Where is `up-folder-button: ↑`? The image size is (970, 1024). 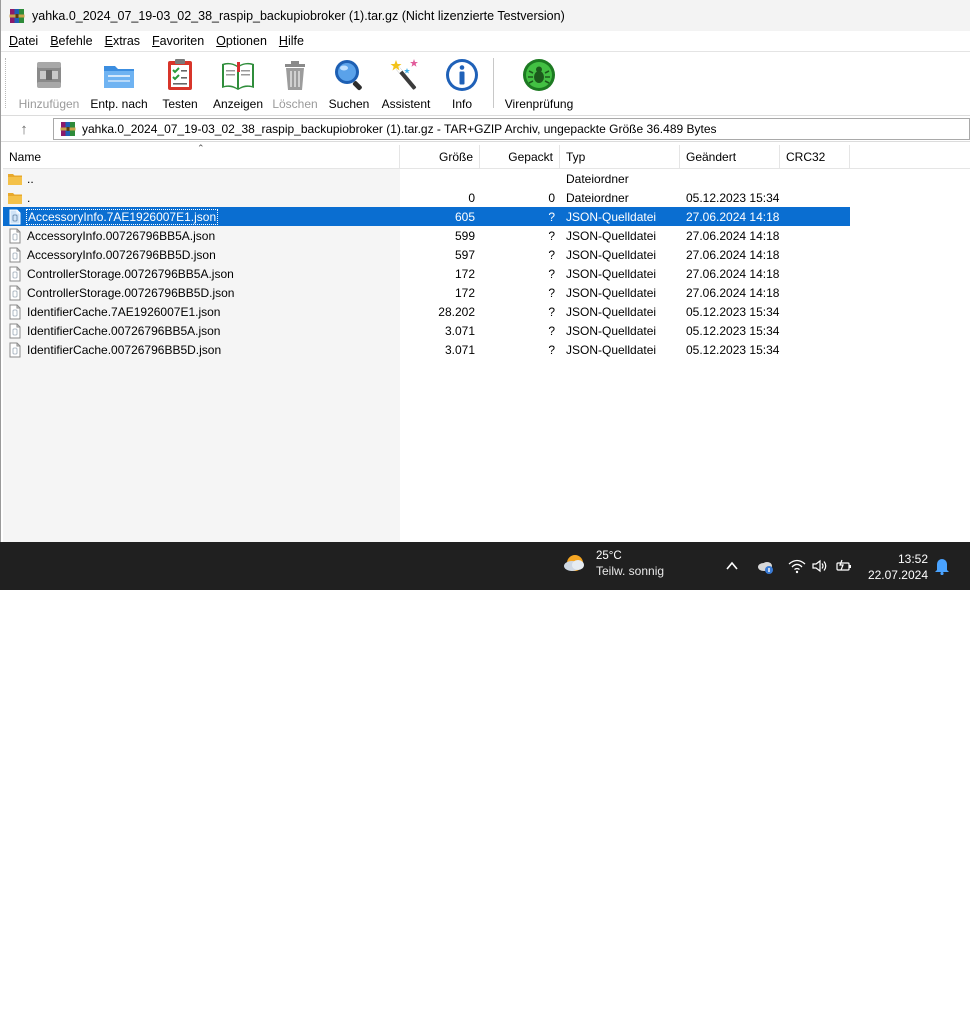
up-folder-button: ↑ is located at coordinates (24, 129).